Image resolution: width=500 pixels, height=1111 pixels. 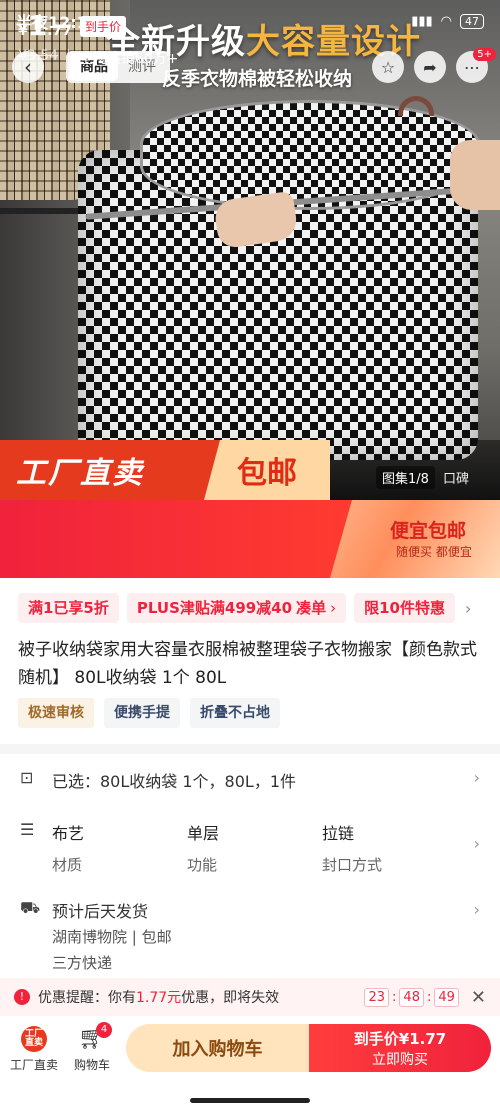 I want to click on selected-option-row: ⊡ 已选：80L收纳袋 1个，80L，1件 ›, so click(x=250, y=779).